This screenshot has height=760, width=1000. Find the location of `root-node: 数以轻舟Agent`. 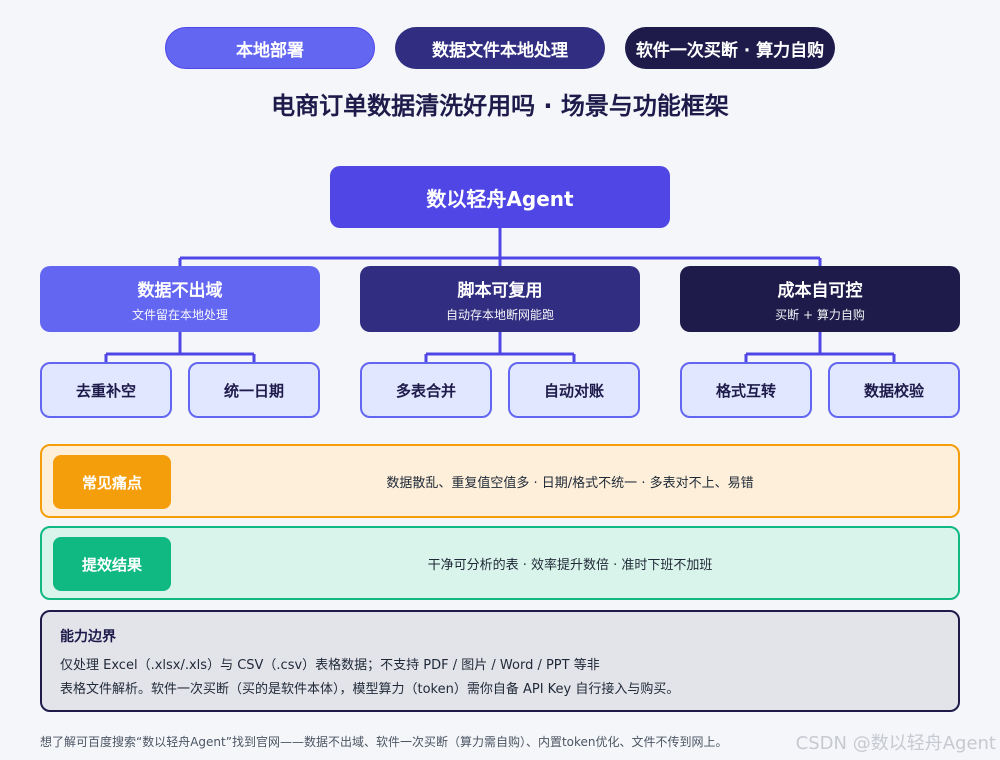

root-node: 数以轻舟Agent is located at coordinates (500, 197).